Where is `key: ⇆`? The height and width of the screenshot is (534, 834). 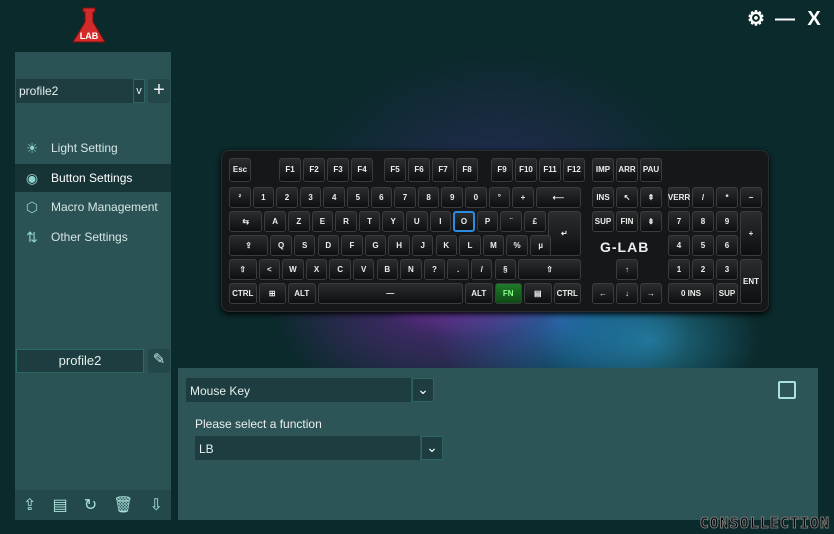
key: ⇆ is located at coordinates (246, 221).